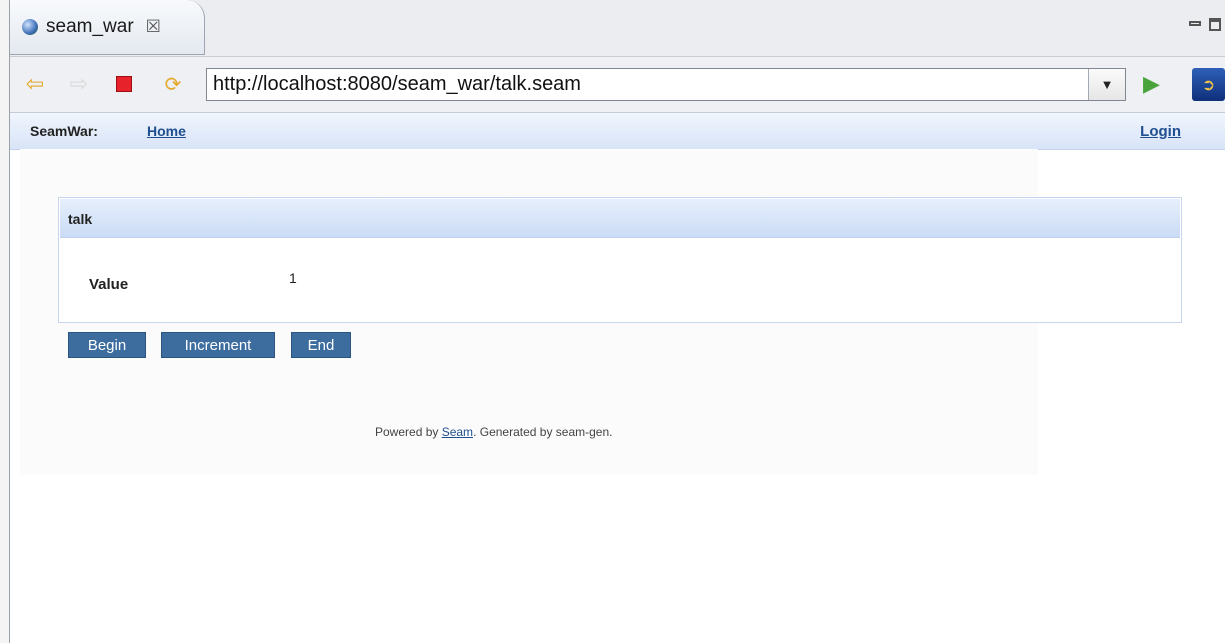 Image resolution: width=1225 pixels, height=643 pixels. I want to click on panel-header: talk, so click(620, 218).